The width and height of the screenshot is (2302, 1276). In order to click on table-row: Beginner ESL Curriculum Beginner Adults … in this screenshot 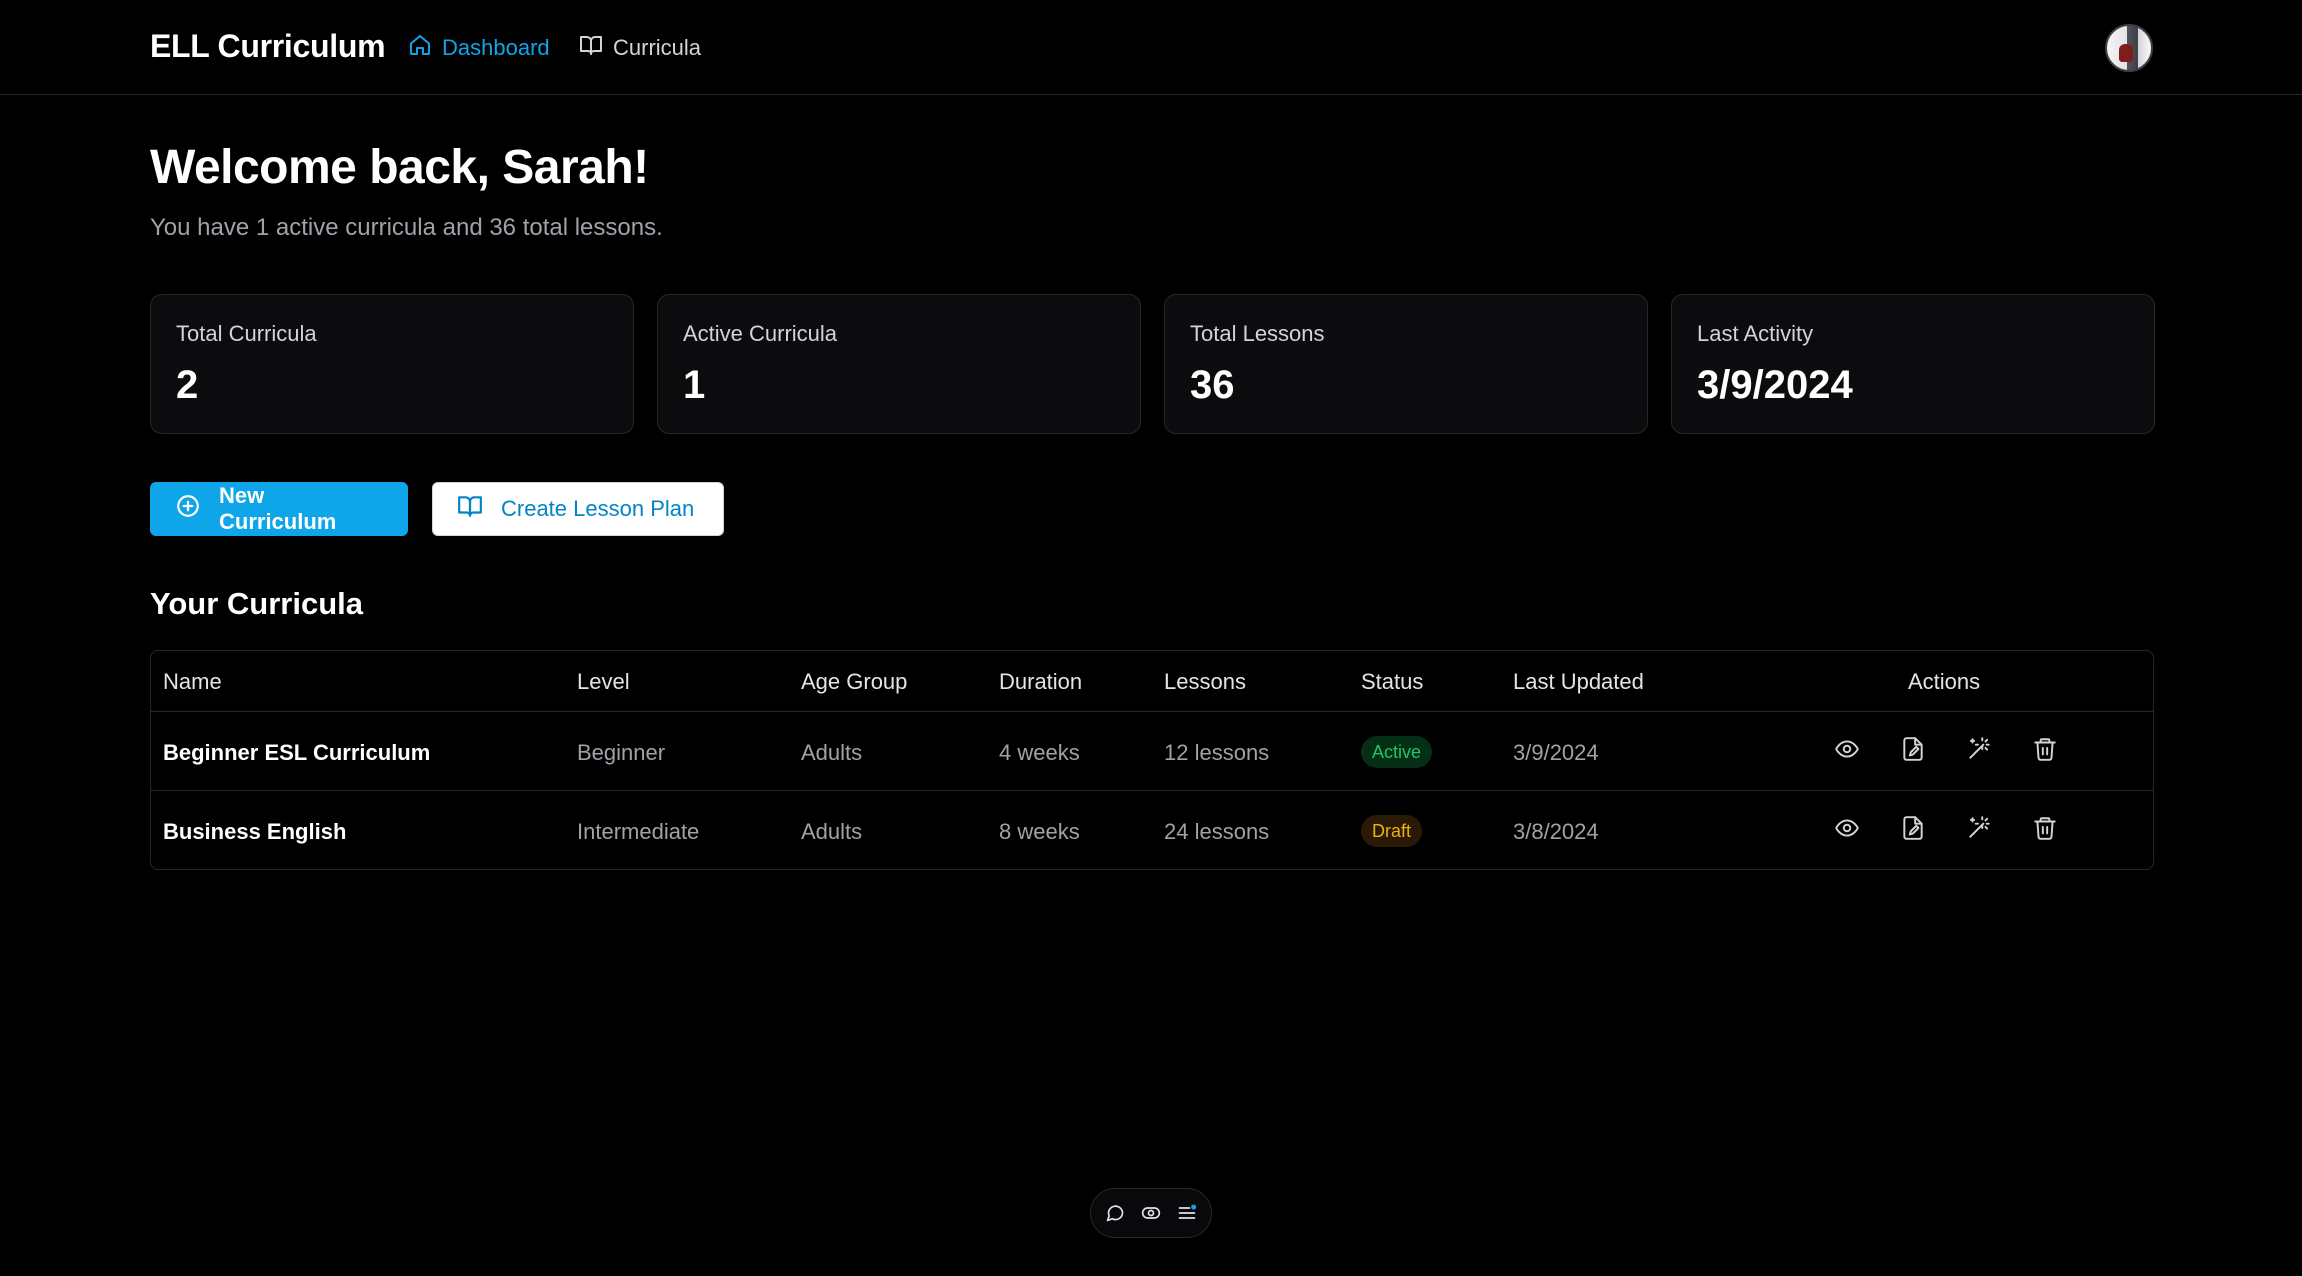, I will do `click(1152, 751)`.